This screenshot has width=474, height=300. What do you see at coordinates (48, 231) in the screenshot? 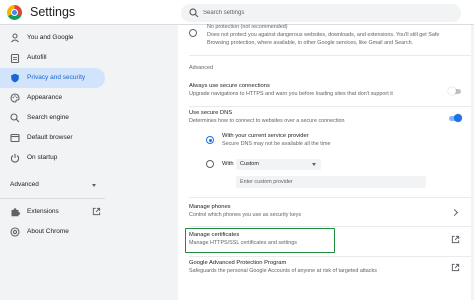
I see `sidebar-item-label: About Chrome` at bounding box center [48, 231].